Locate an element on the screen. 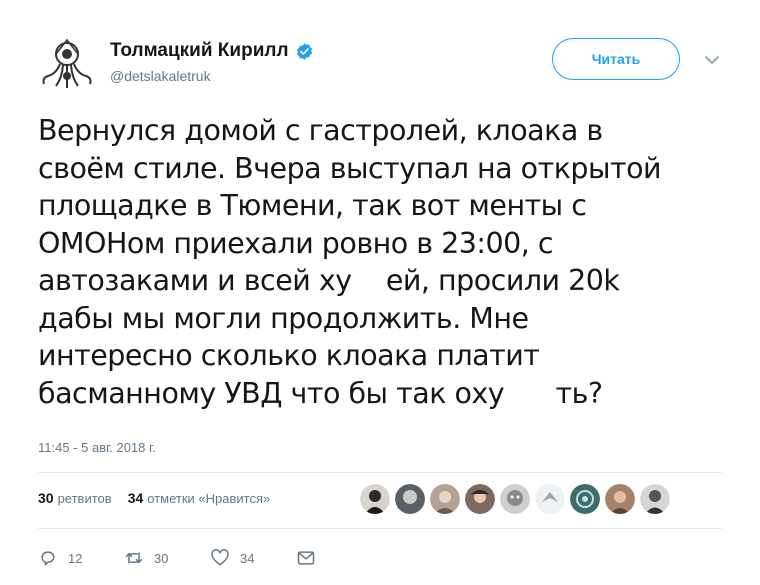 The height and width of the screenshot is (585, 760). tweet-text-line: басманному УВД что бы так оху ть? is located at coordinates (320, 393).